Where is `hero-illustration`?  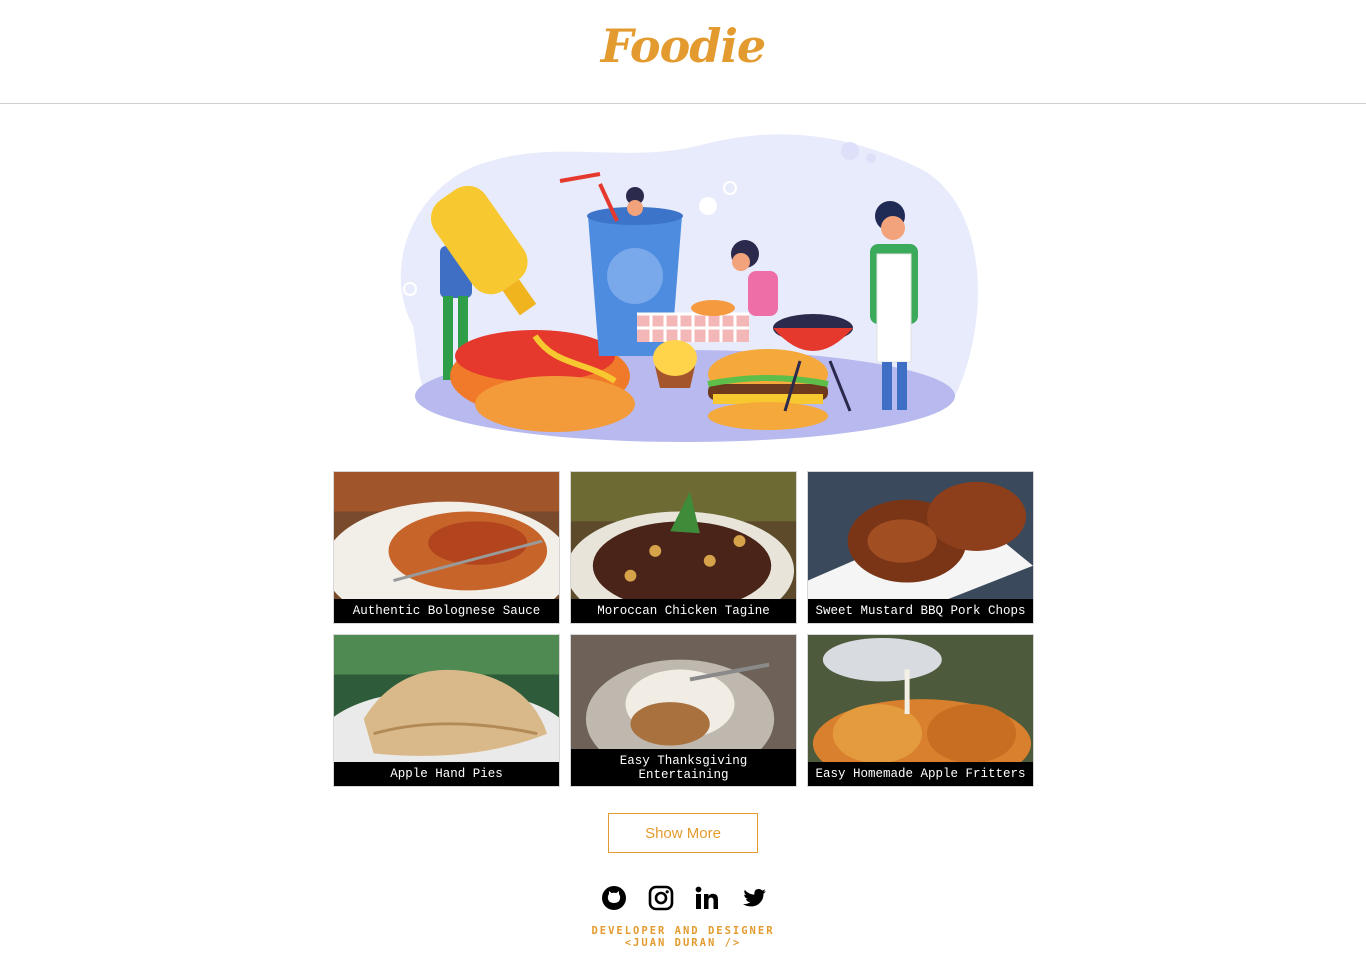 hero-illustration is located at coordinates (689, 288).